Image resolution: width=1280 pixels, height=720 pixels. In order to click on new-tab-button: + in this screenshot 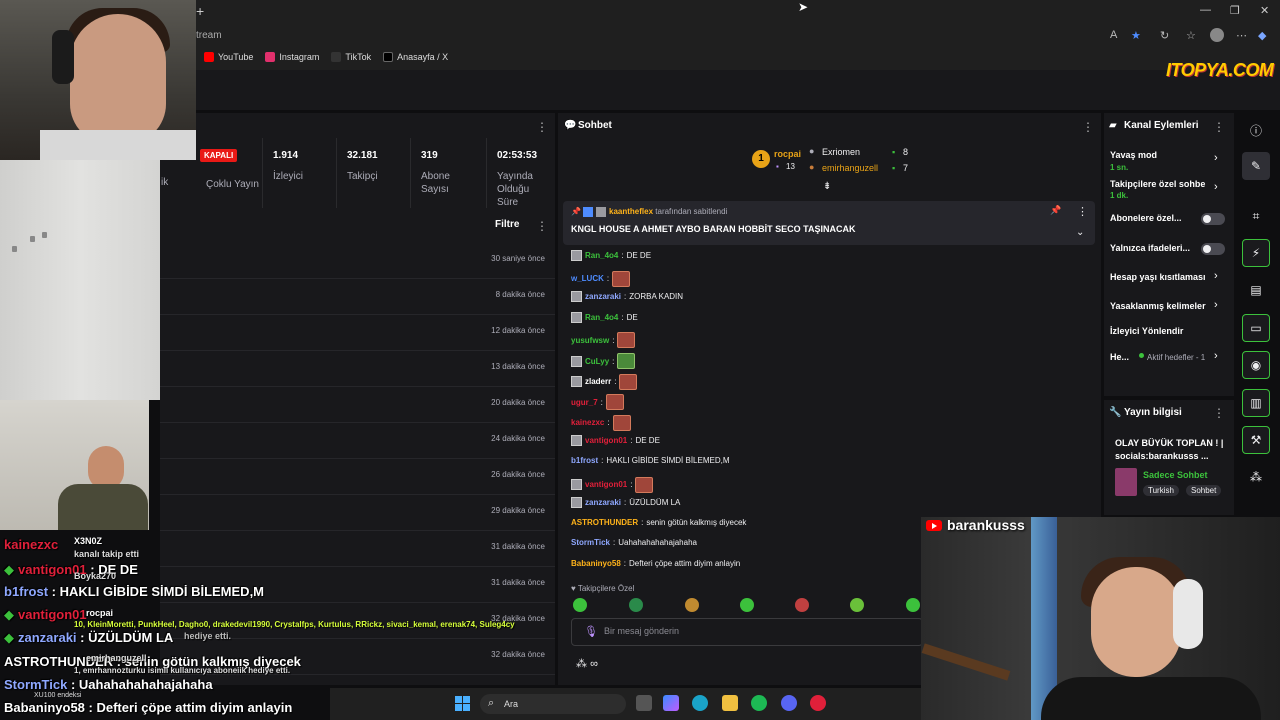, I will do `click(200, 11)`.